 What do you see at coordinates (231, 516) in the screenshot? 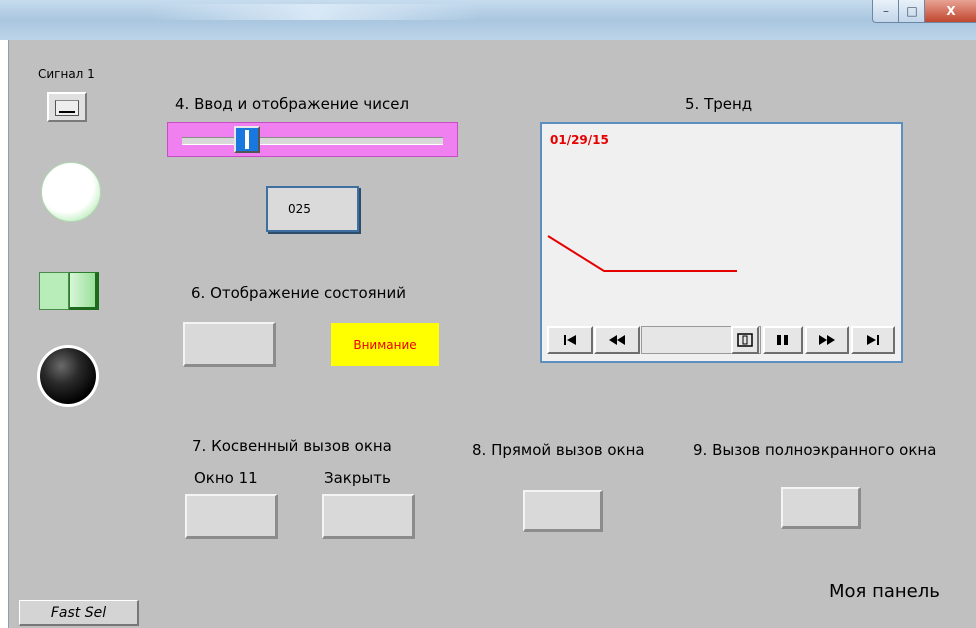
I see `open-window11-button` at bounding box center [231, 516].